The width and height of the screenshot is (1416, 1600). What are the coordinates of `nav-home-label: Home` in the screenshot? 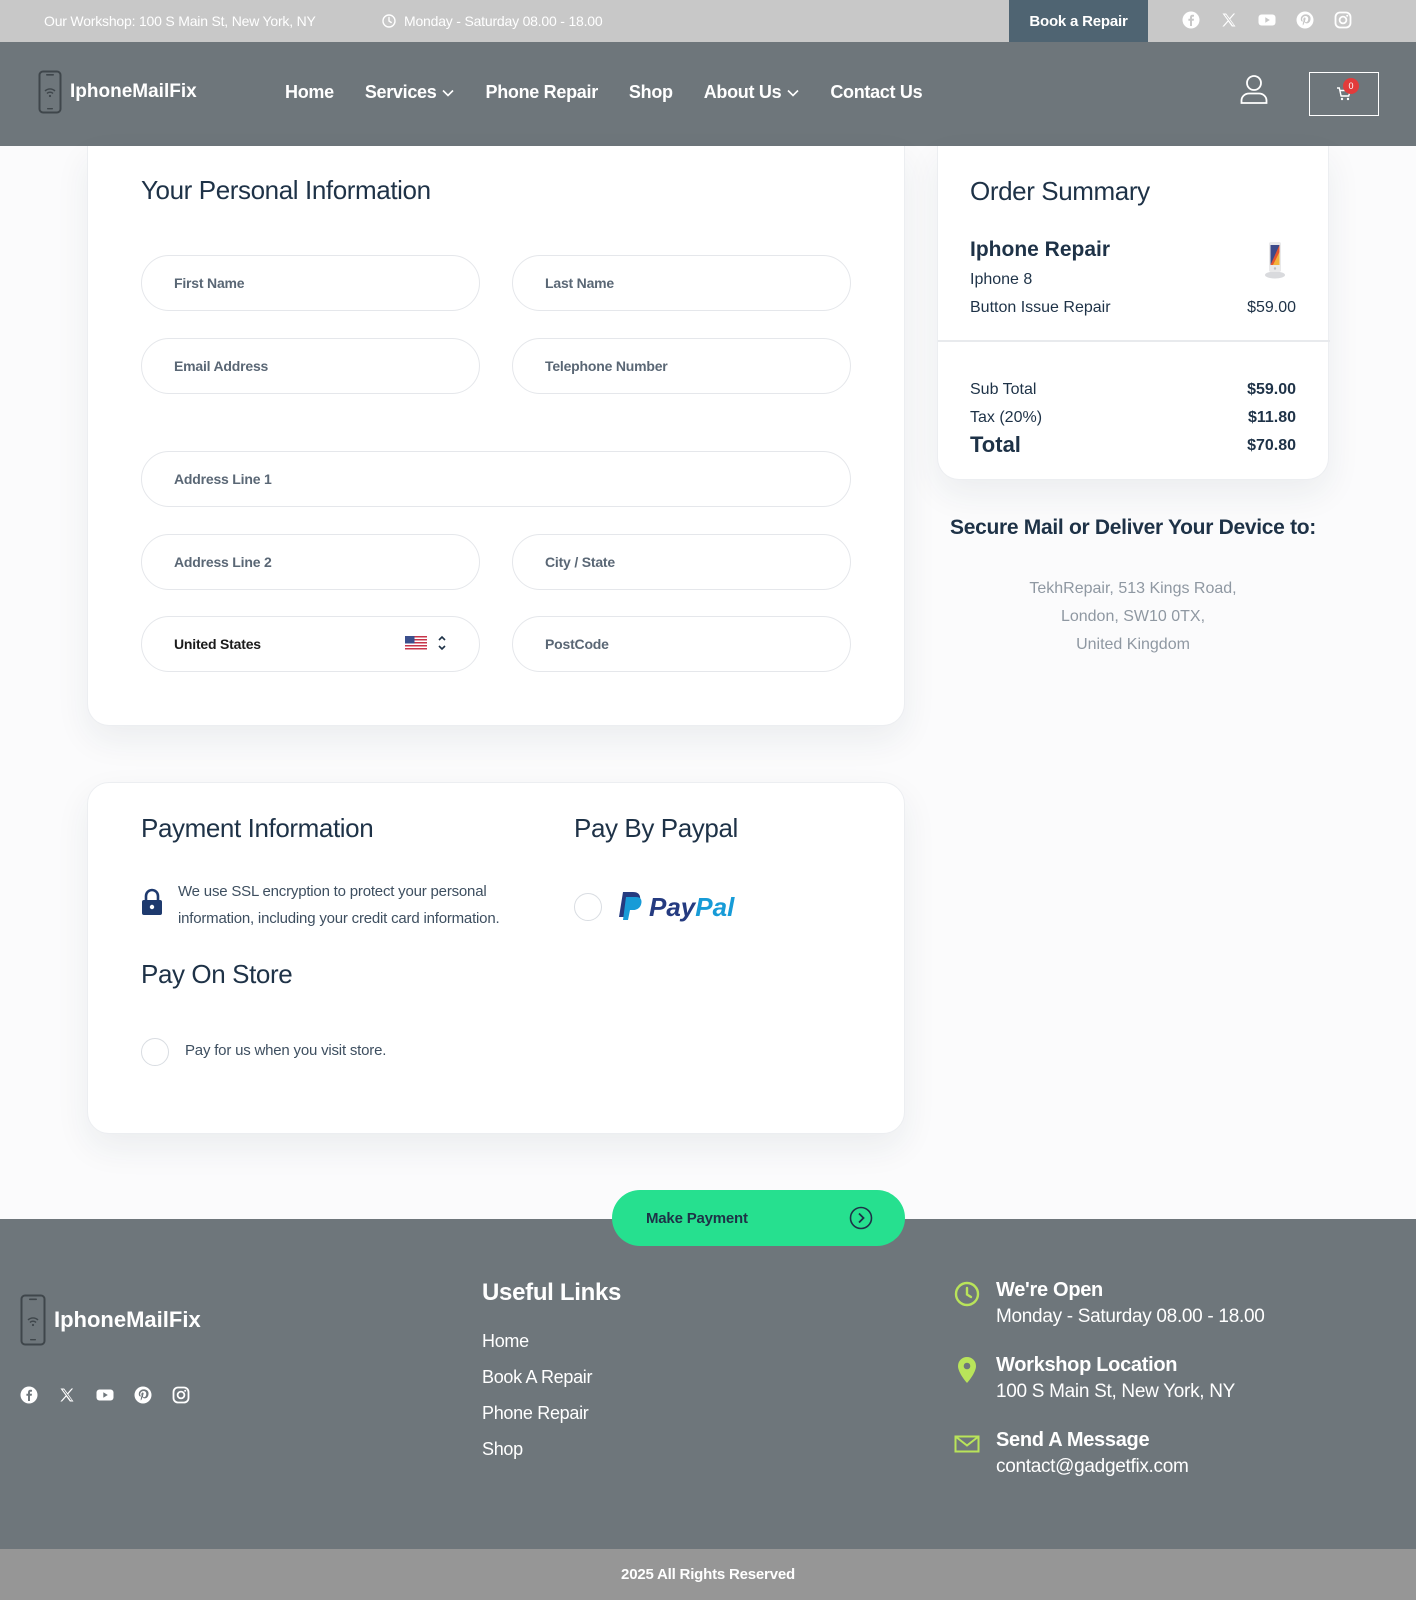 It's located at (309, 92).